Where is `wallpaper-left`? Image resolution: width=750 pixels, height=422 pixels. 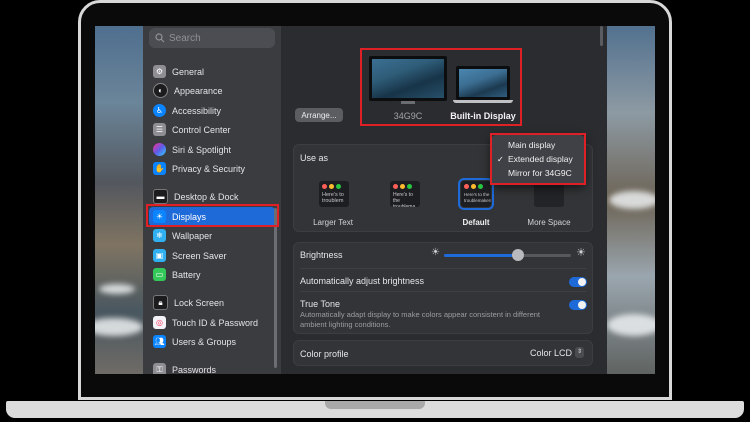
wallpaper-left is located at coordinates (119, 200).